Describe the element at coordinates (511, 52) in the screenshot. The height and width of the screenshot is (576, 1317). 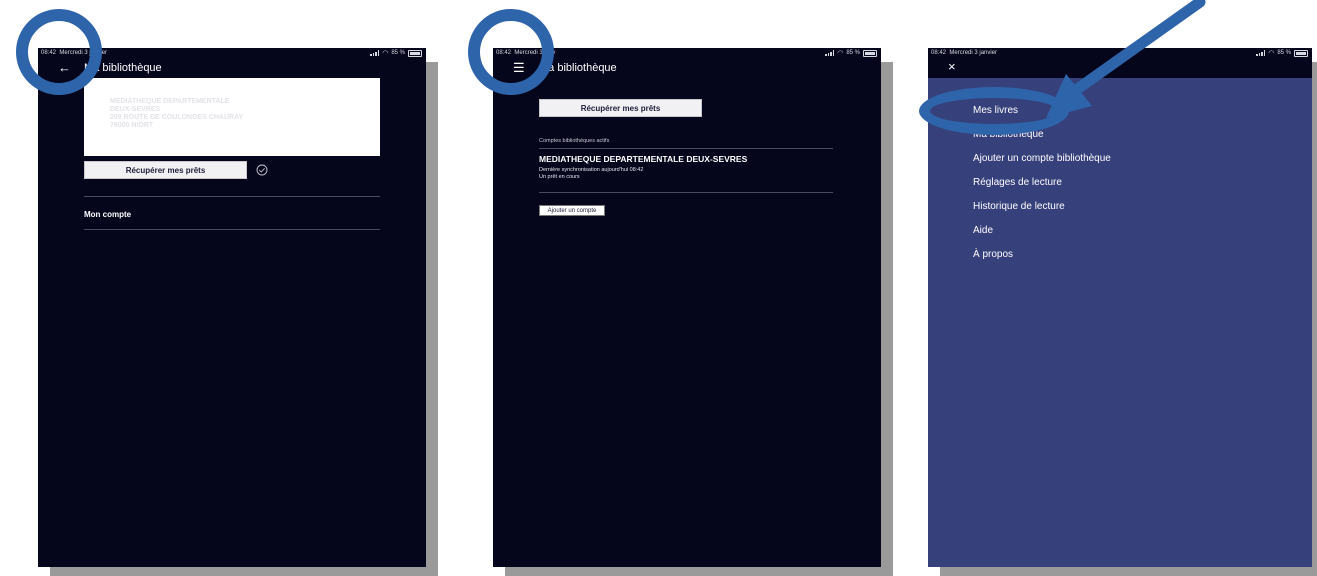
I see `annotation-circle-menu` at that location.